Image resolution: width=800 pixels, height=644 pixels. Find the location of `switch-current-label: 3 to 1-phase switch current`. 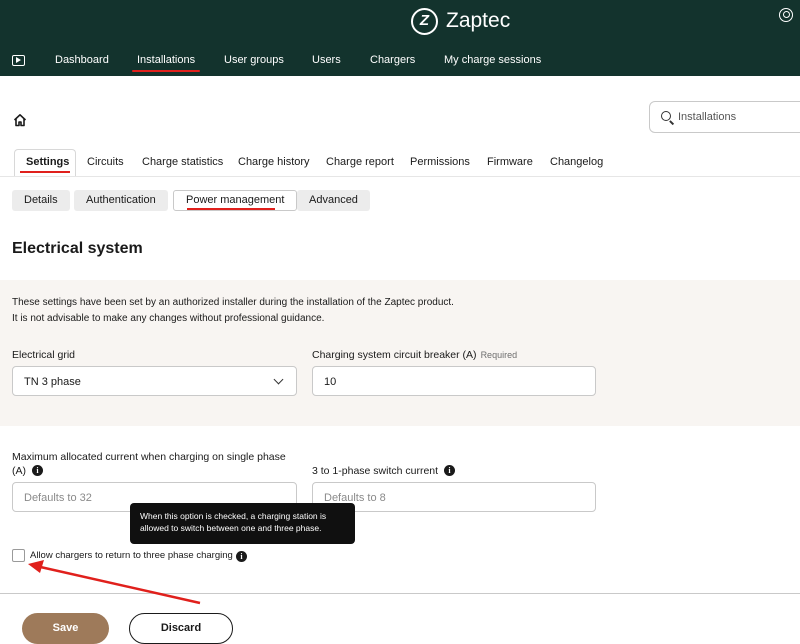

switch-current-label: 3 to 1-phase switch current is located at coordinates (375, 471).